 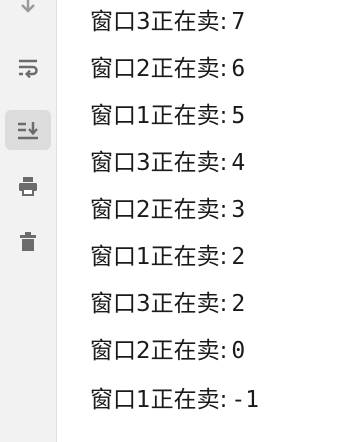 I want to click on console-line: 窗口3正在卖: 4, so click(x=167, y=163).